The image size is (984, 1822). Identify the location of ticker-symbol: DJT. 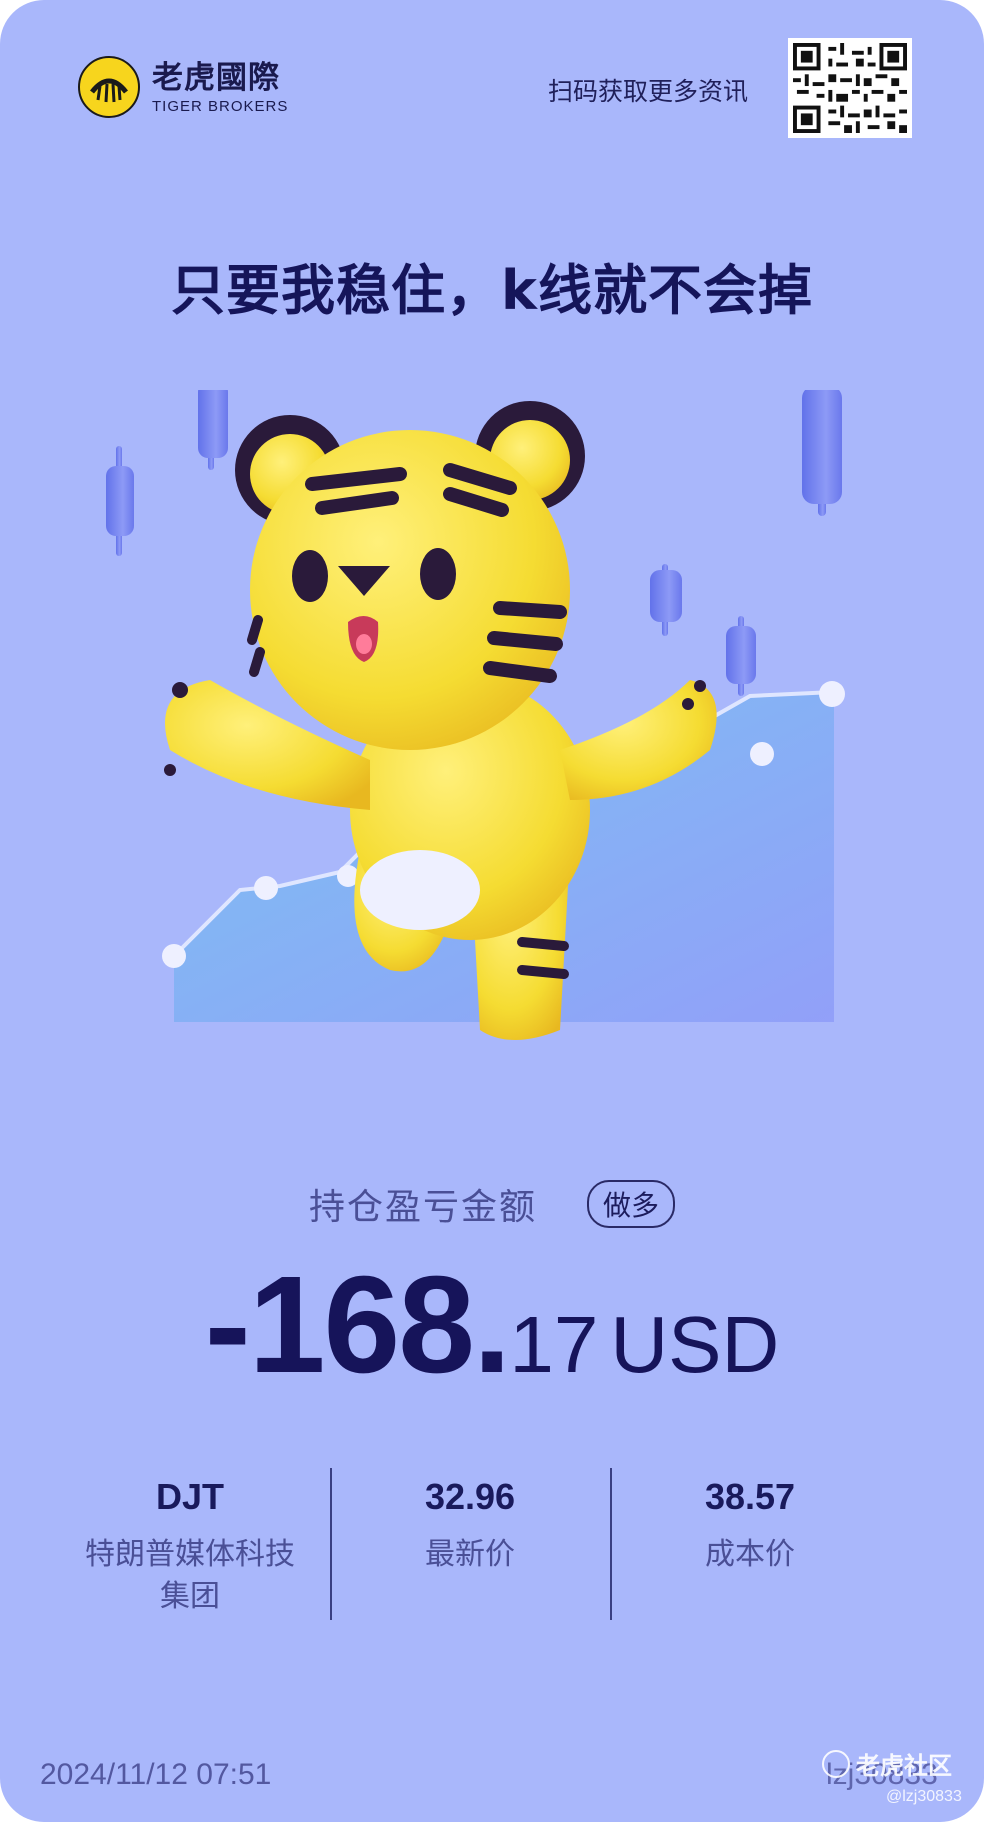
(189, 1496).